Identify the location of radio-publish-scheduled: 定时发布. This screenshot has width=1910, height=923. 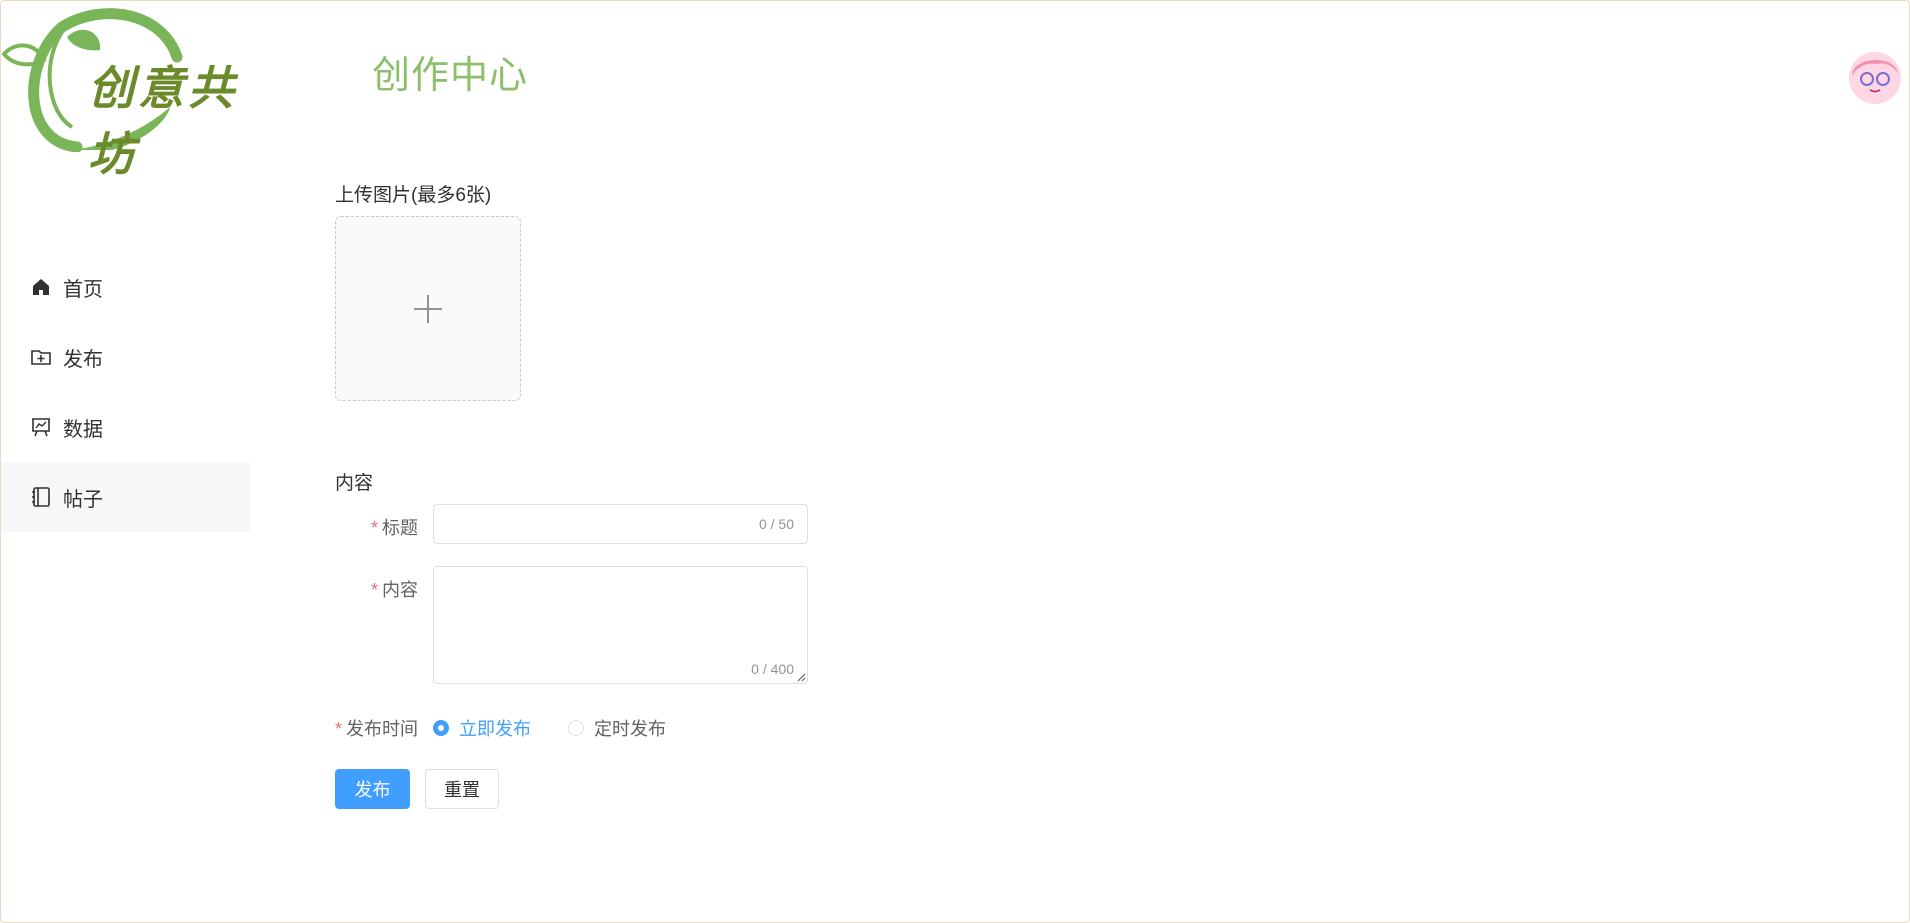
(617, 728).